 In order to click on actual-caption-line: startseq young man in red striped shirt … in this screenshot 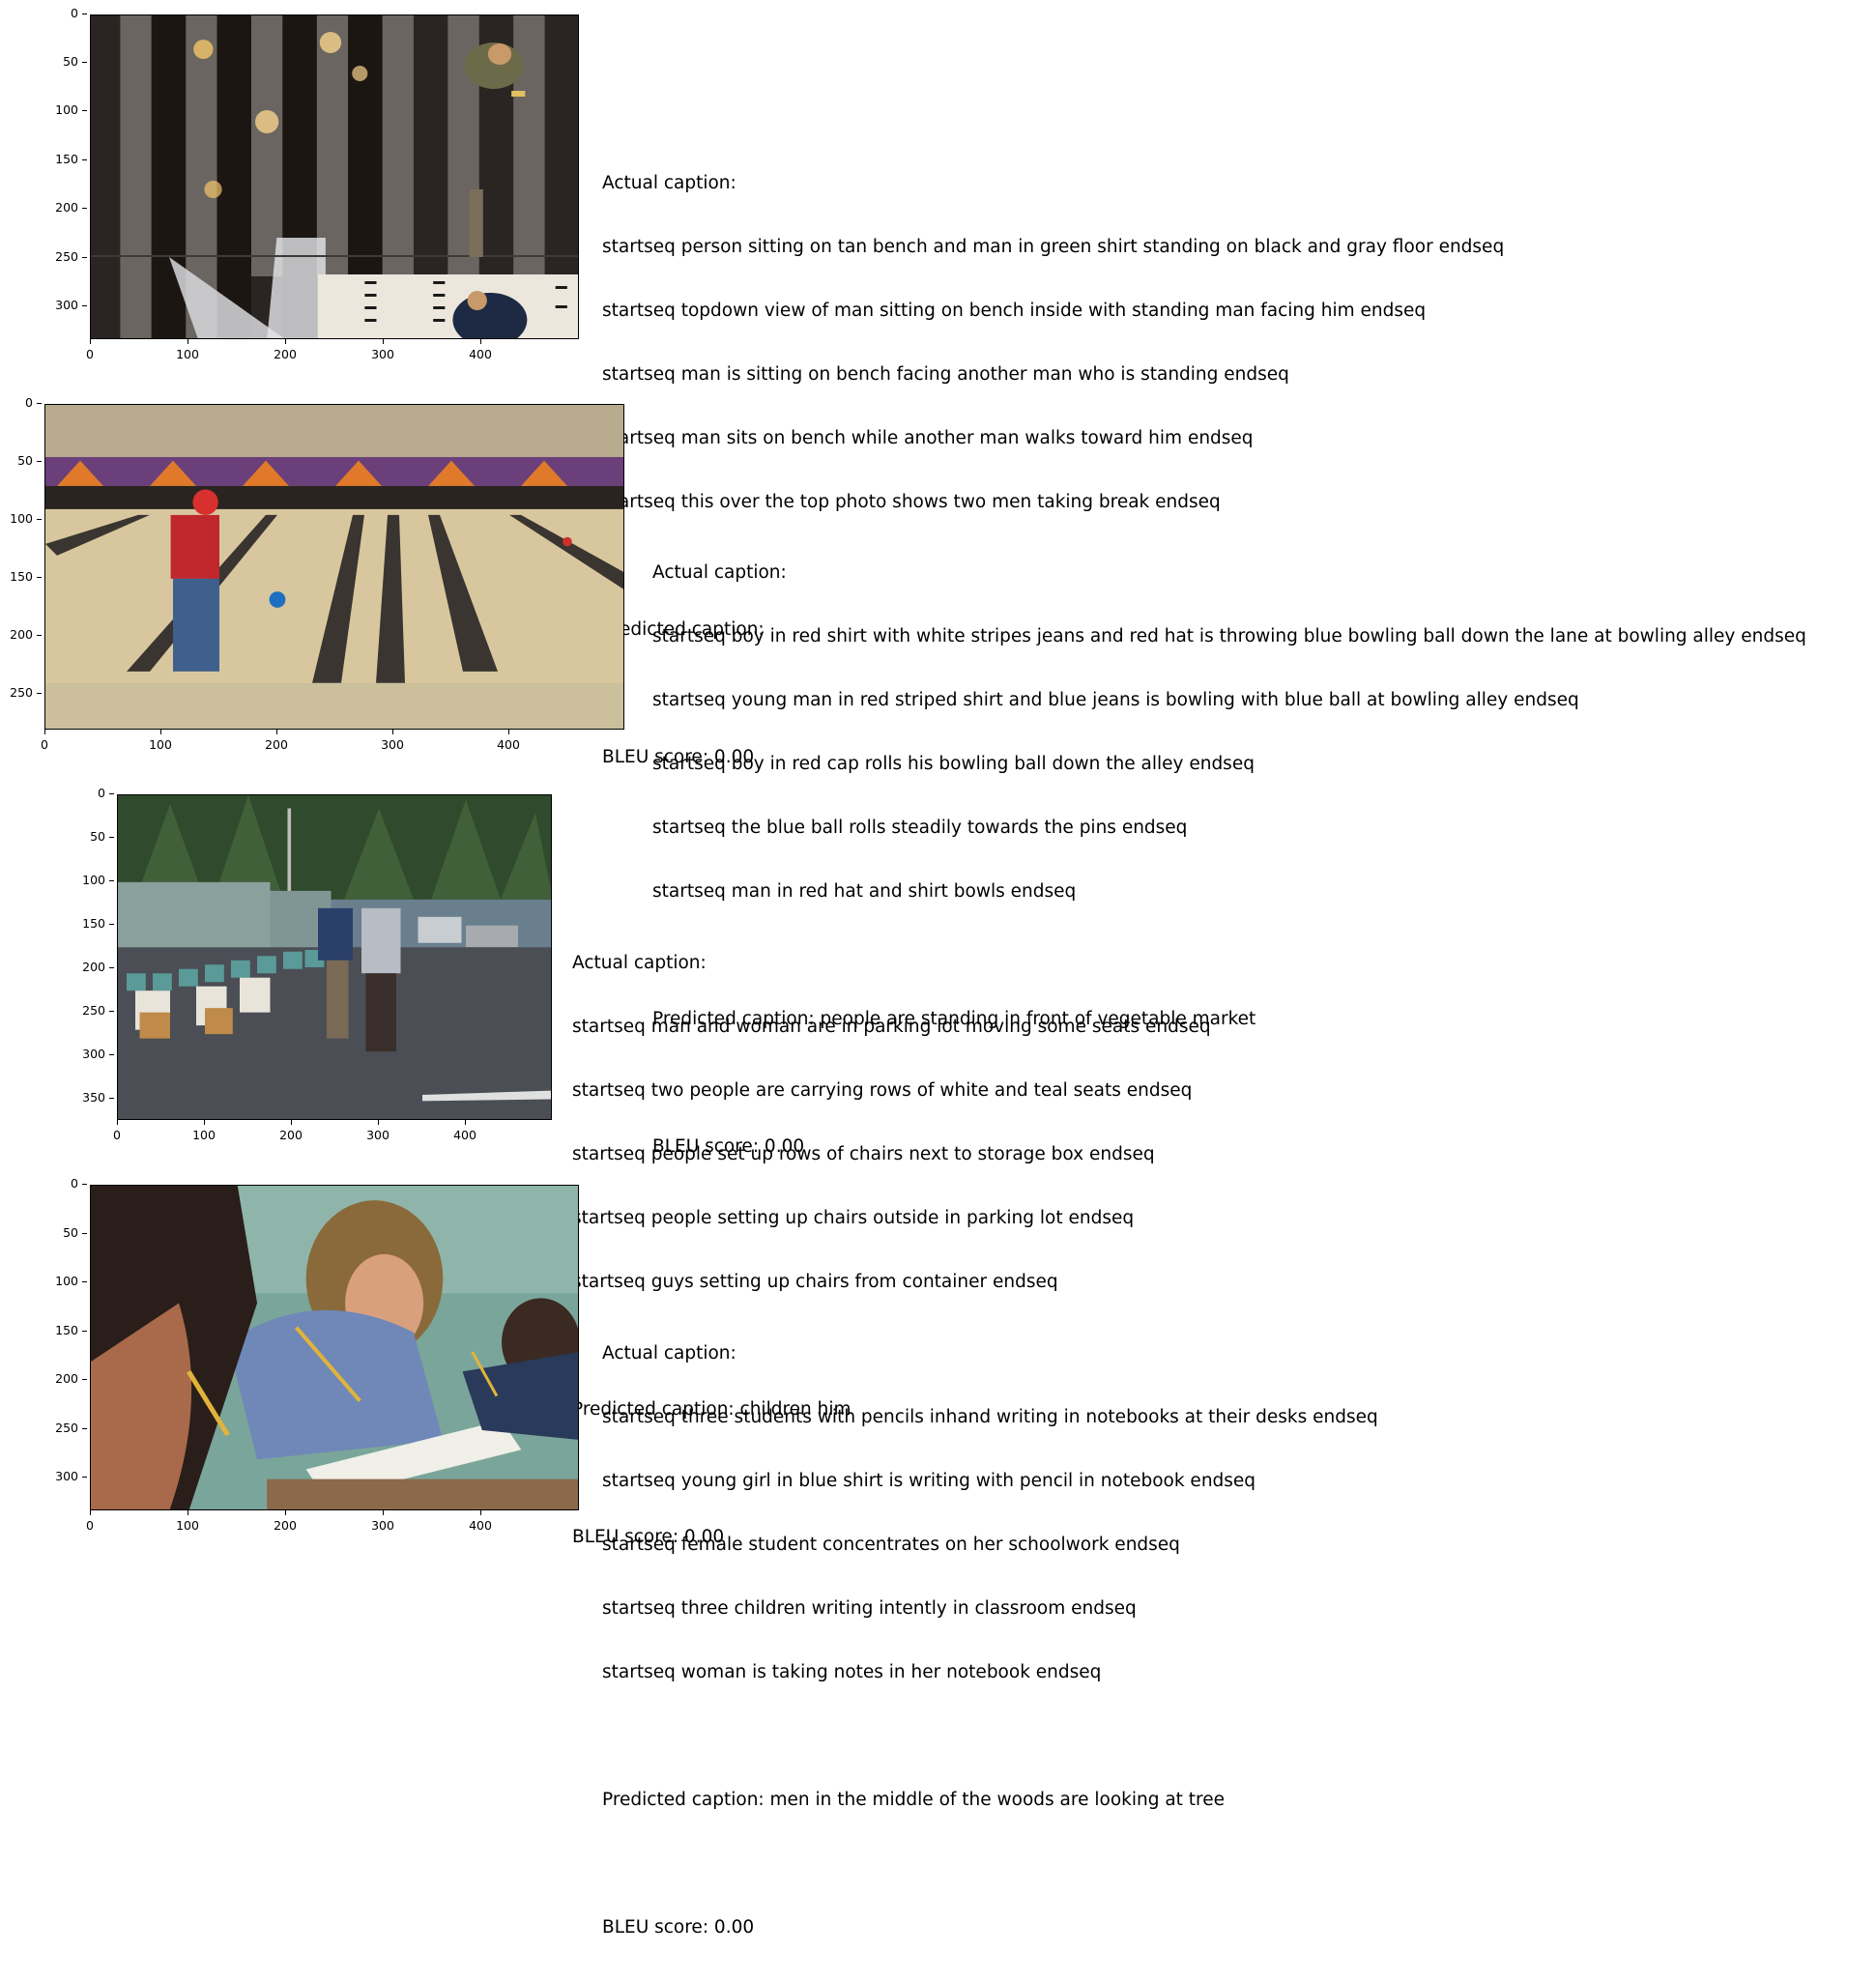, I will do `click(1115, 700)`.